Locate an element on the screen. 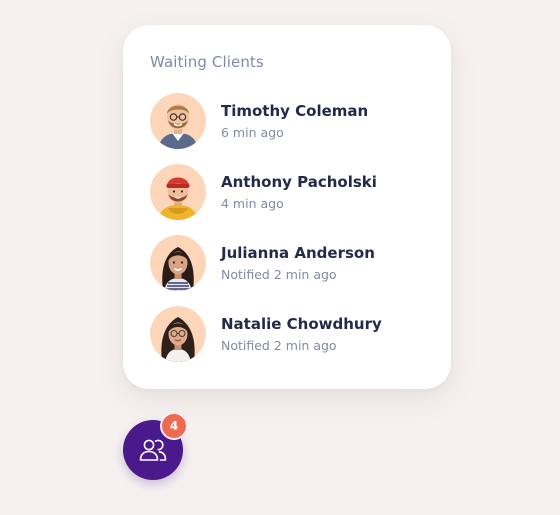  man-with-red-beanie-avatar is located at coordinates (178, 192).